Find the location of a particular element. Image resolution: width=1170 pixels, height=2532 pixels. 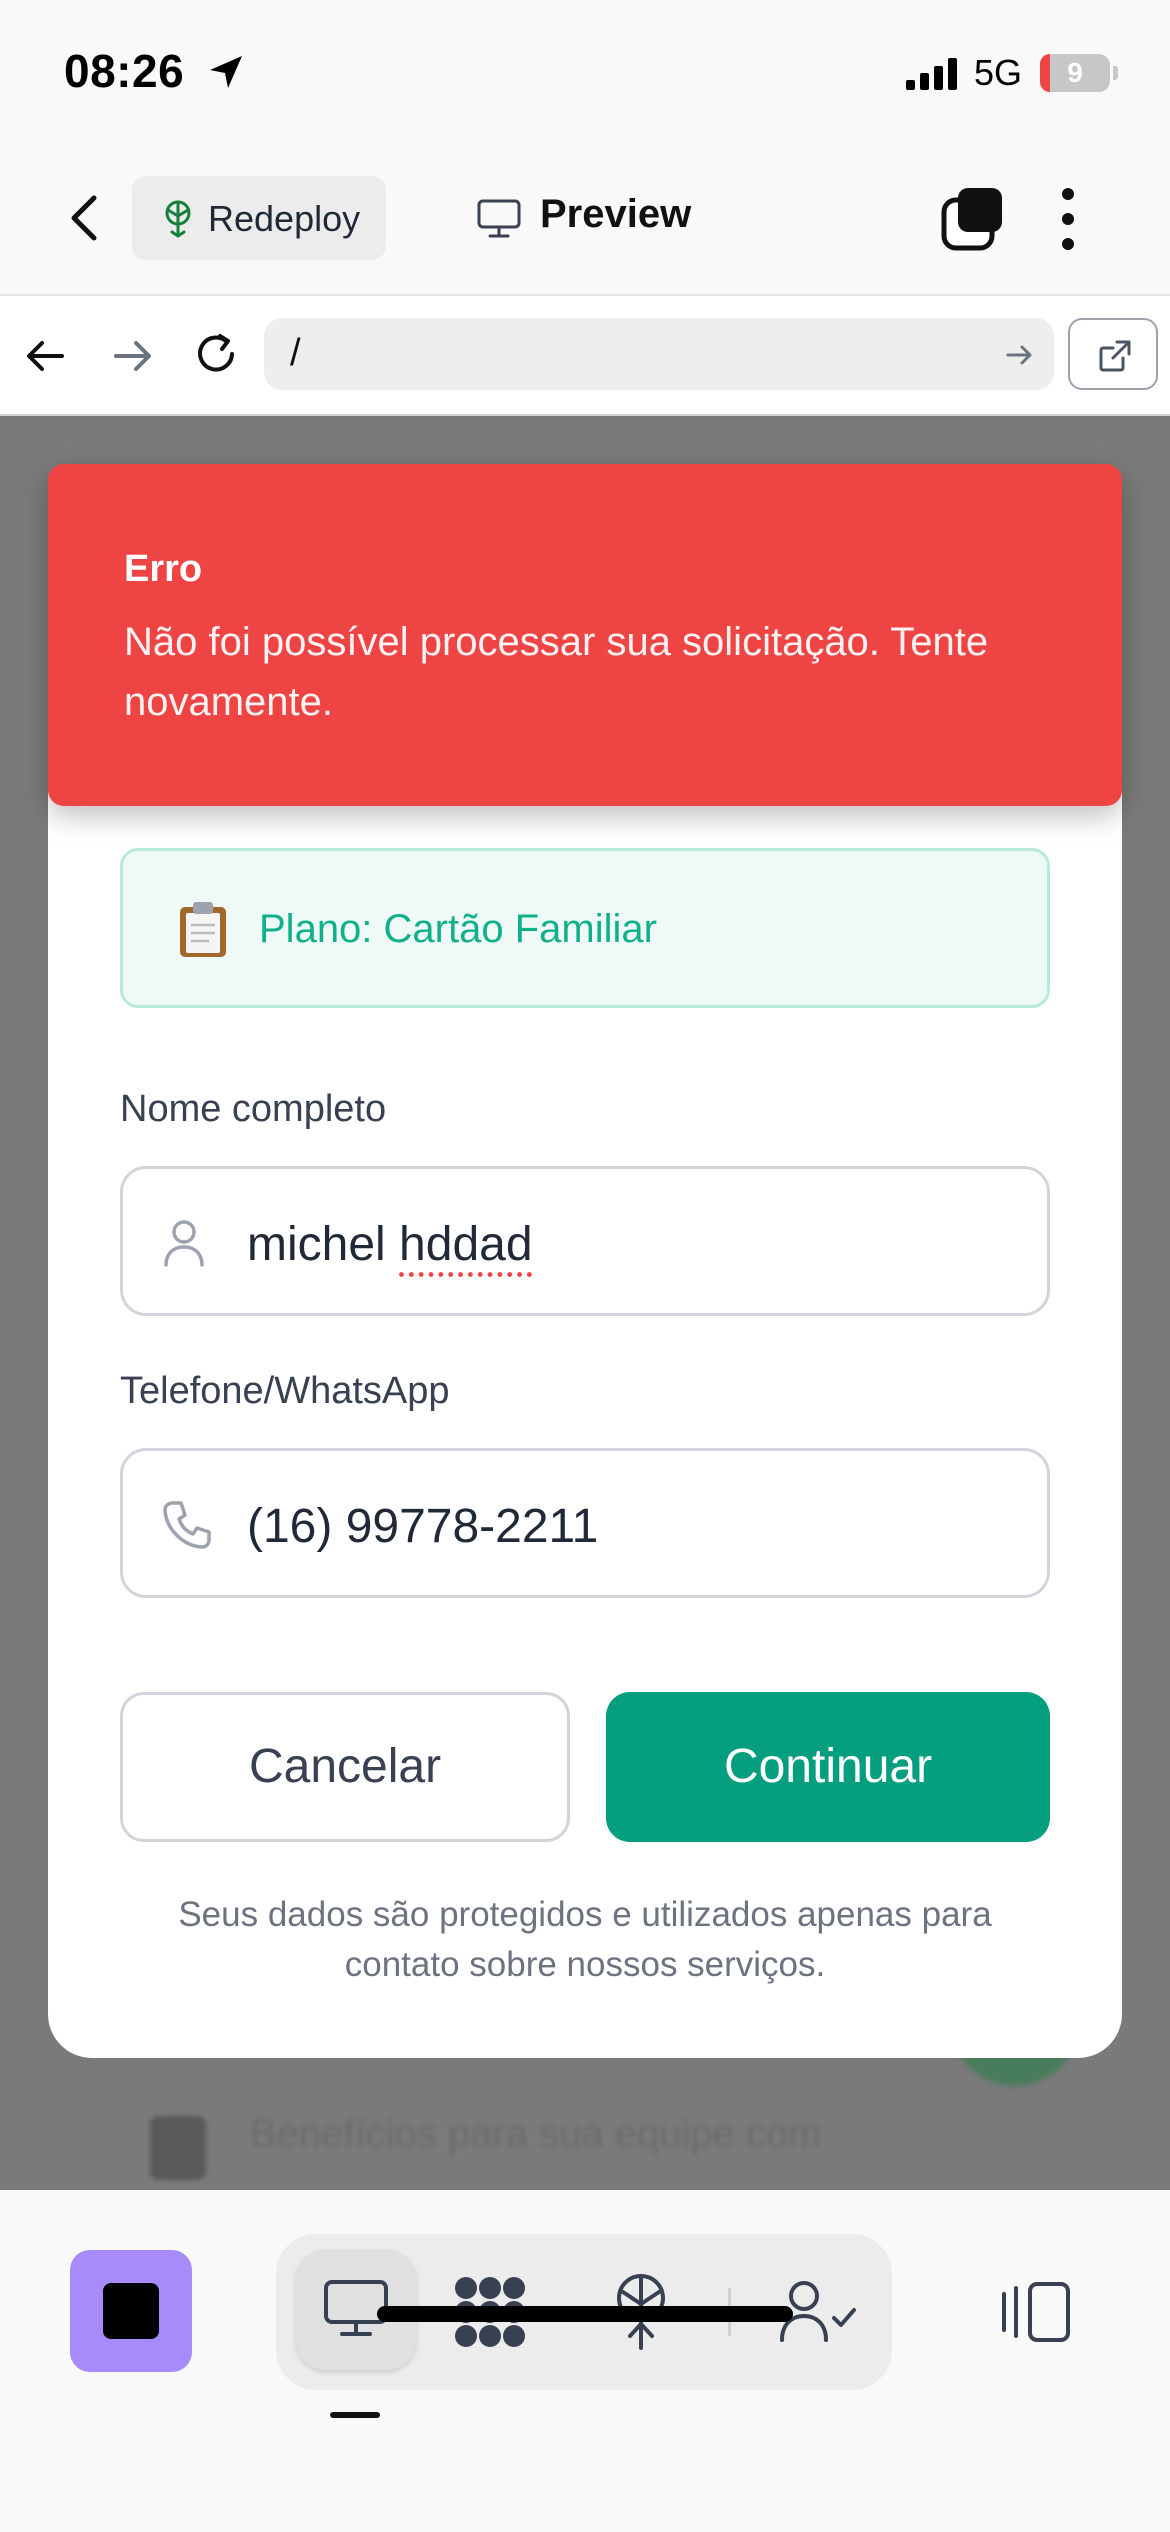

arrow-right-icon is located at coordinates (132, 356).